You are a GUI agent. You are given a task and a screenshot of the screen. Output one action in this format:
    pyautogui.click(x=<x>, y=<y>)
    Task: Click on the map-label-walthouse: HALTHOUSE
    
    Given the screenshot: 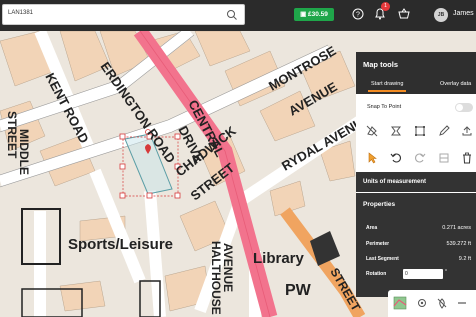 What is the action you would take?
    pyautogui.click(x=216, y=278)
    